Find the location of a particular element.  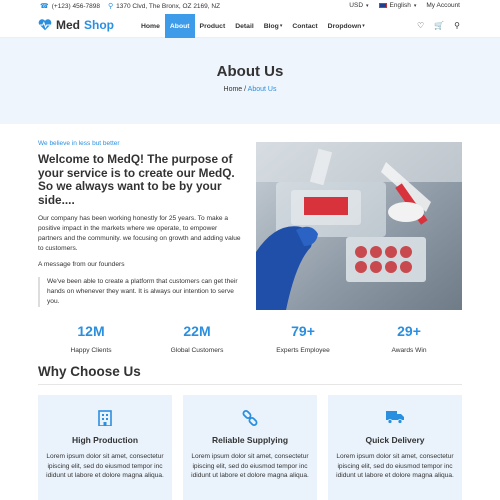

breadcrumb-current: About Us is located at coordinates (262, 89).